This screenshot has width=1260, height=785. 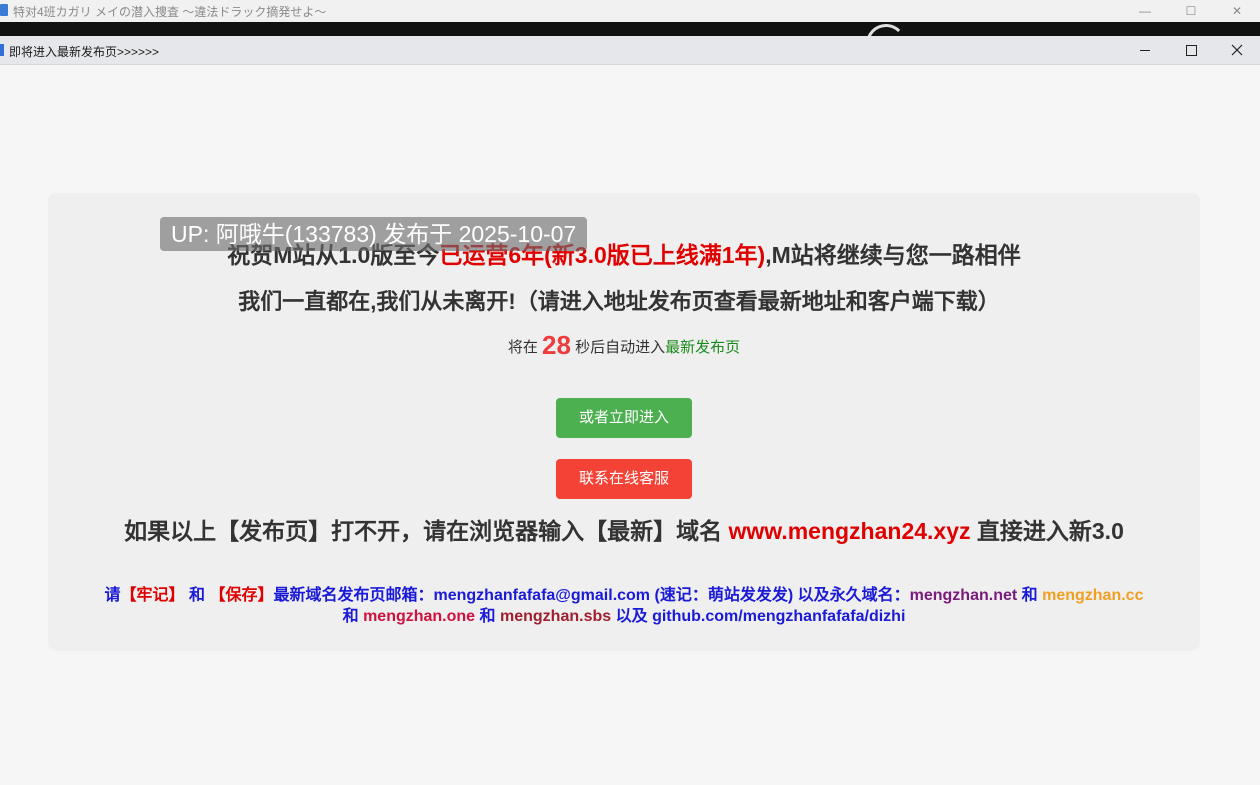 What do you see at coordinates (779, 616) in the screenshot?
I see `note-github: github.com/mengzhanfafafa/dizhi` at bounding box center [779, 616].